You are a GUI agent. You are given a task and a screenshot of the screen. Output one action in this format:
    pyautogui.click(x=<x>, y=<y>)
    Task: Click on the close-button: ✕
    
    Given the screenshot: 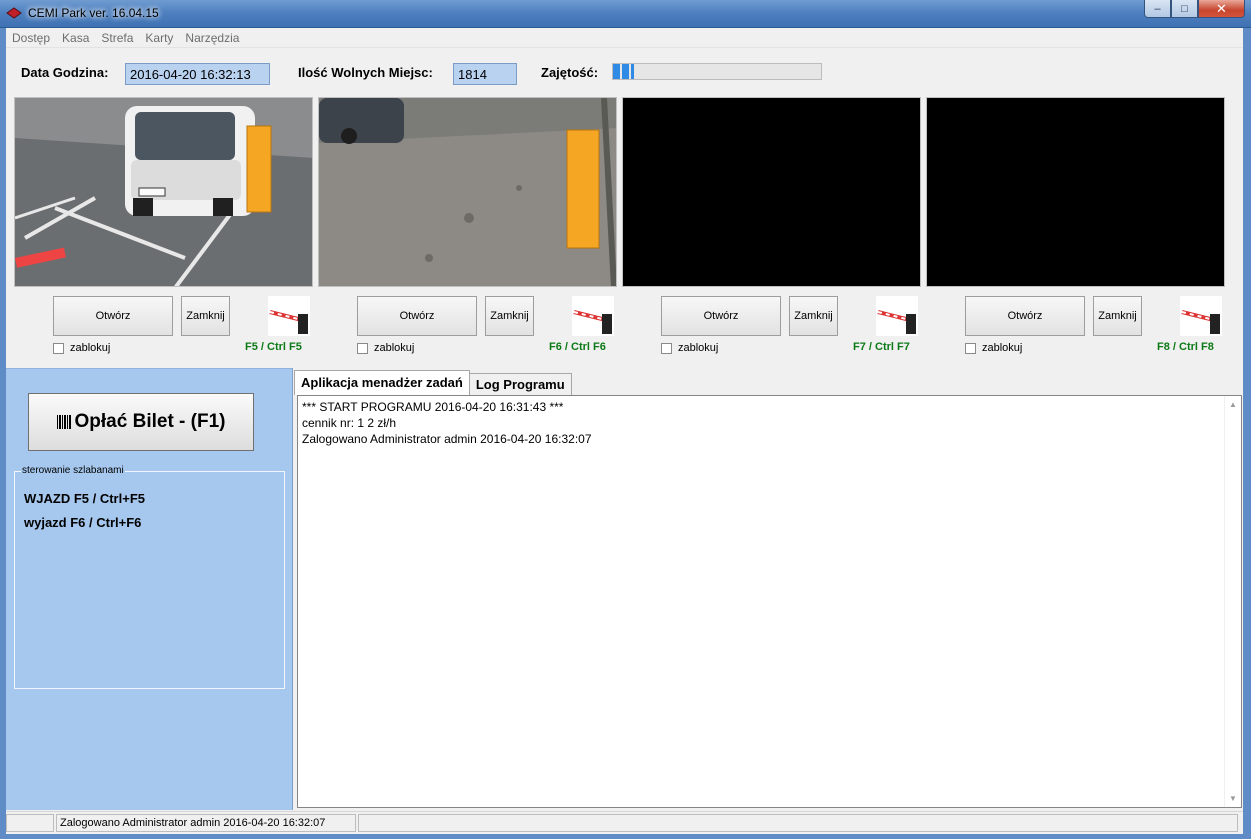 What is the action you would take?
    pyautogui.click(x=1221, y=9)
    